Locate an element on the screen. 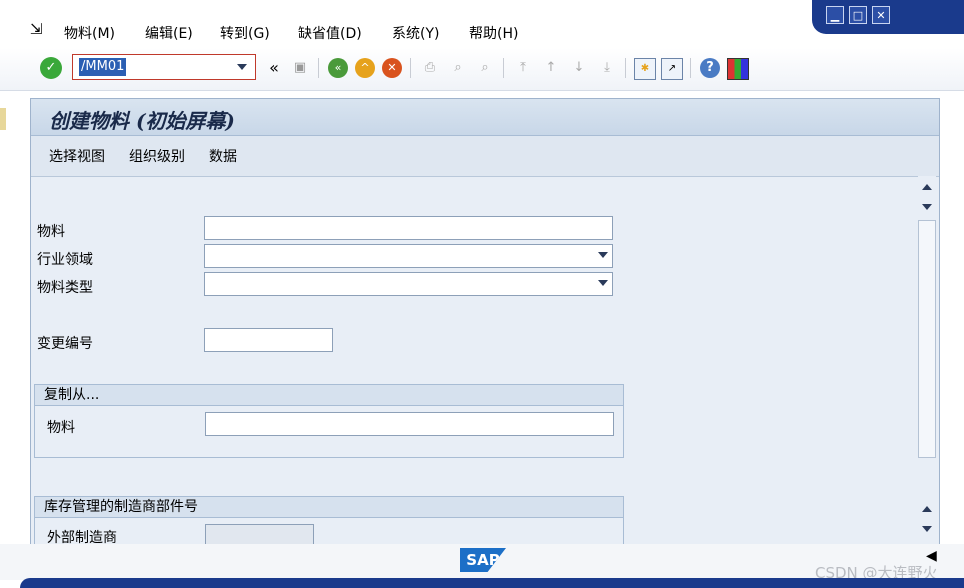 The height and width of the screenshot is (588, 964). maximize-icon: □ is located at coordinates (858, 15).